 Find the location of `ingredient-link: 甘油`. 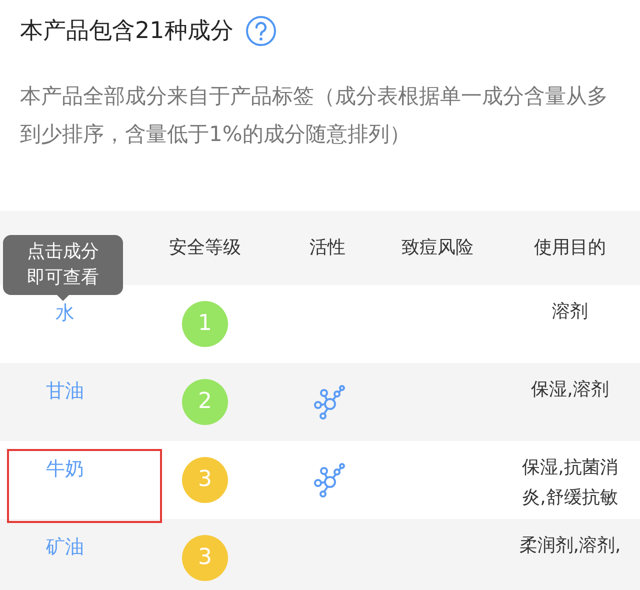

ingredient-link: 甘油 is located at coordinates (65, 390).